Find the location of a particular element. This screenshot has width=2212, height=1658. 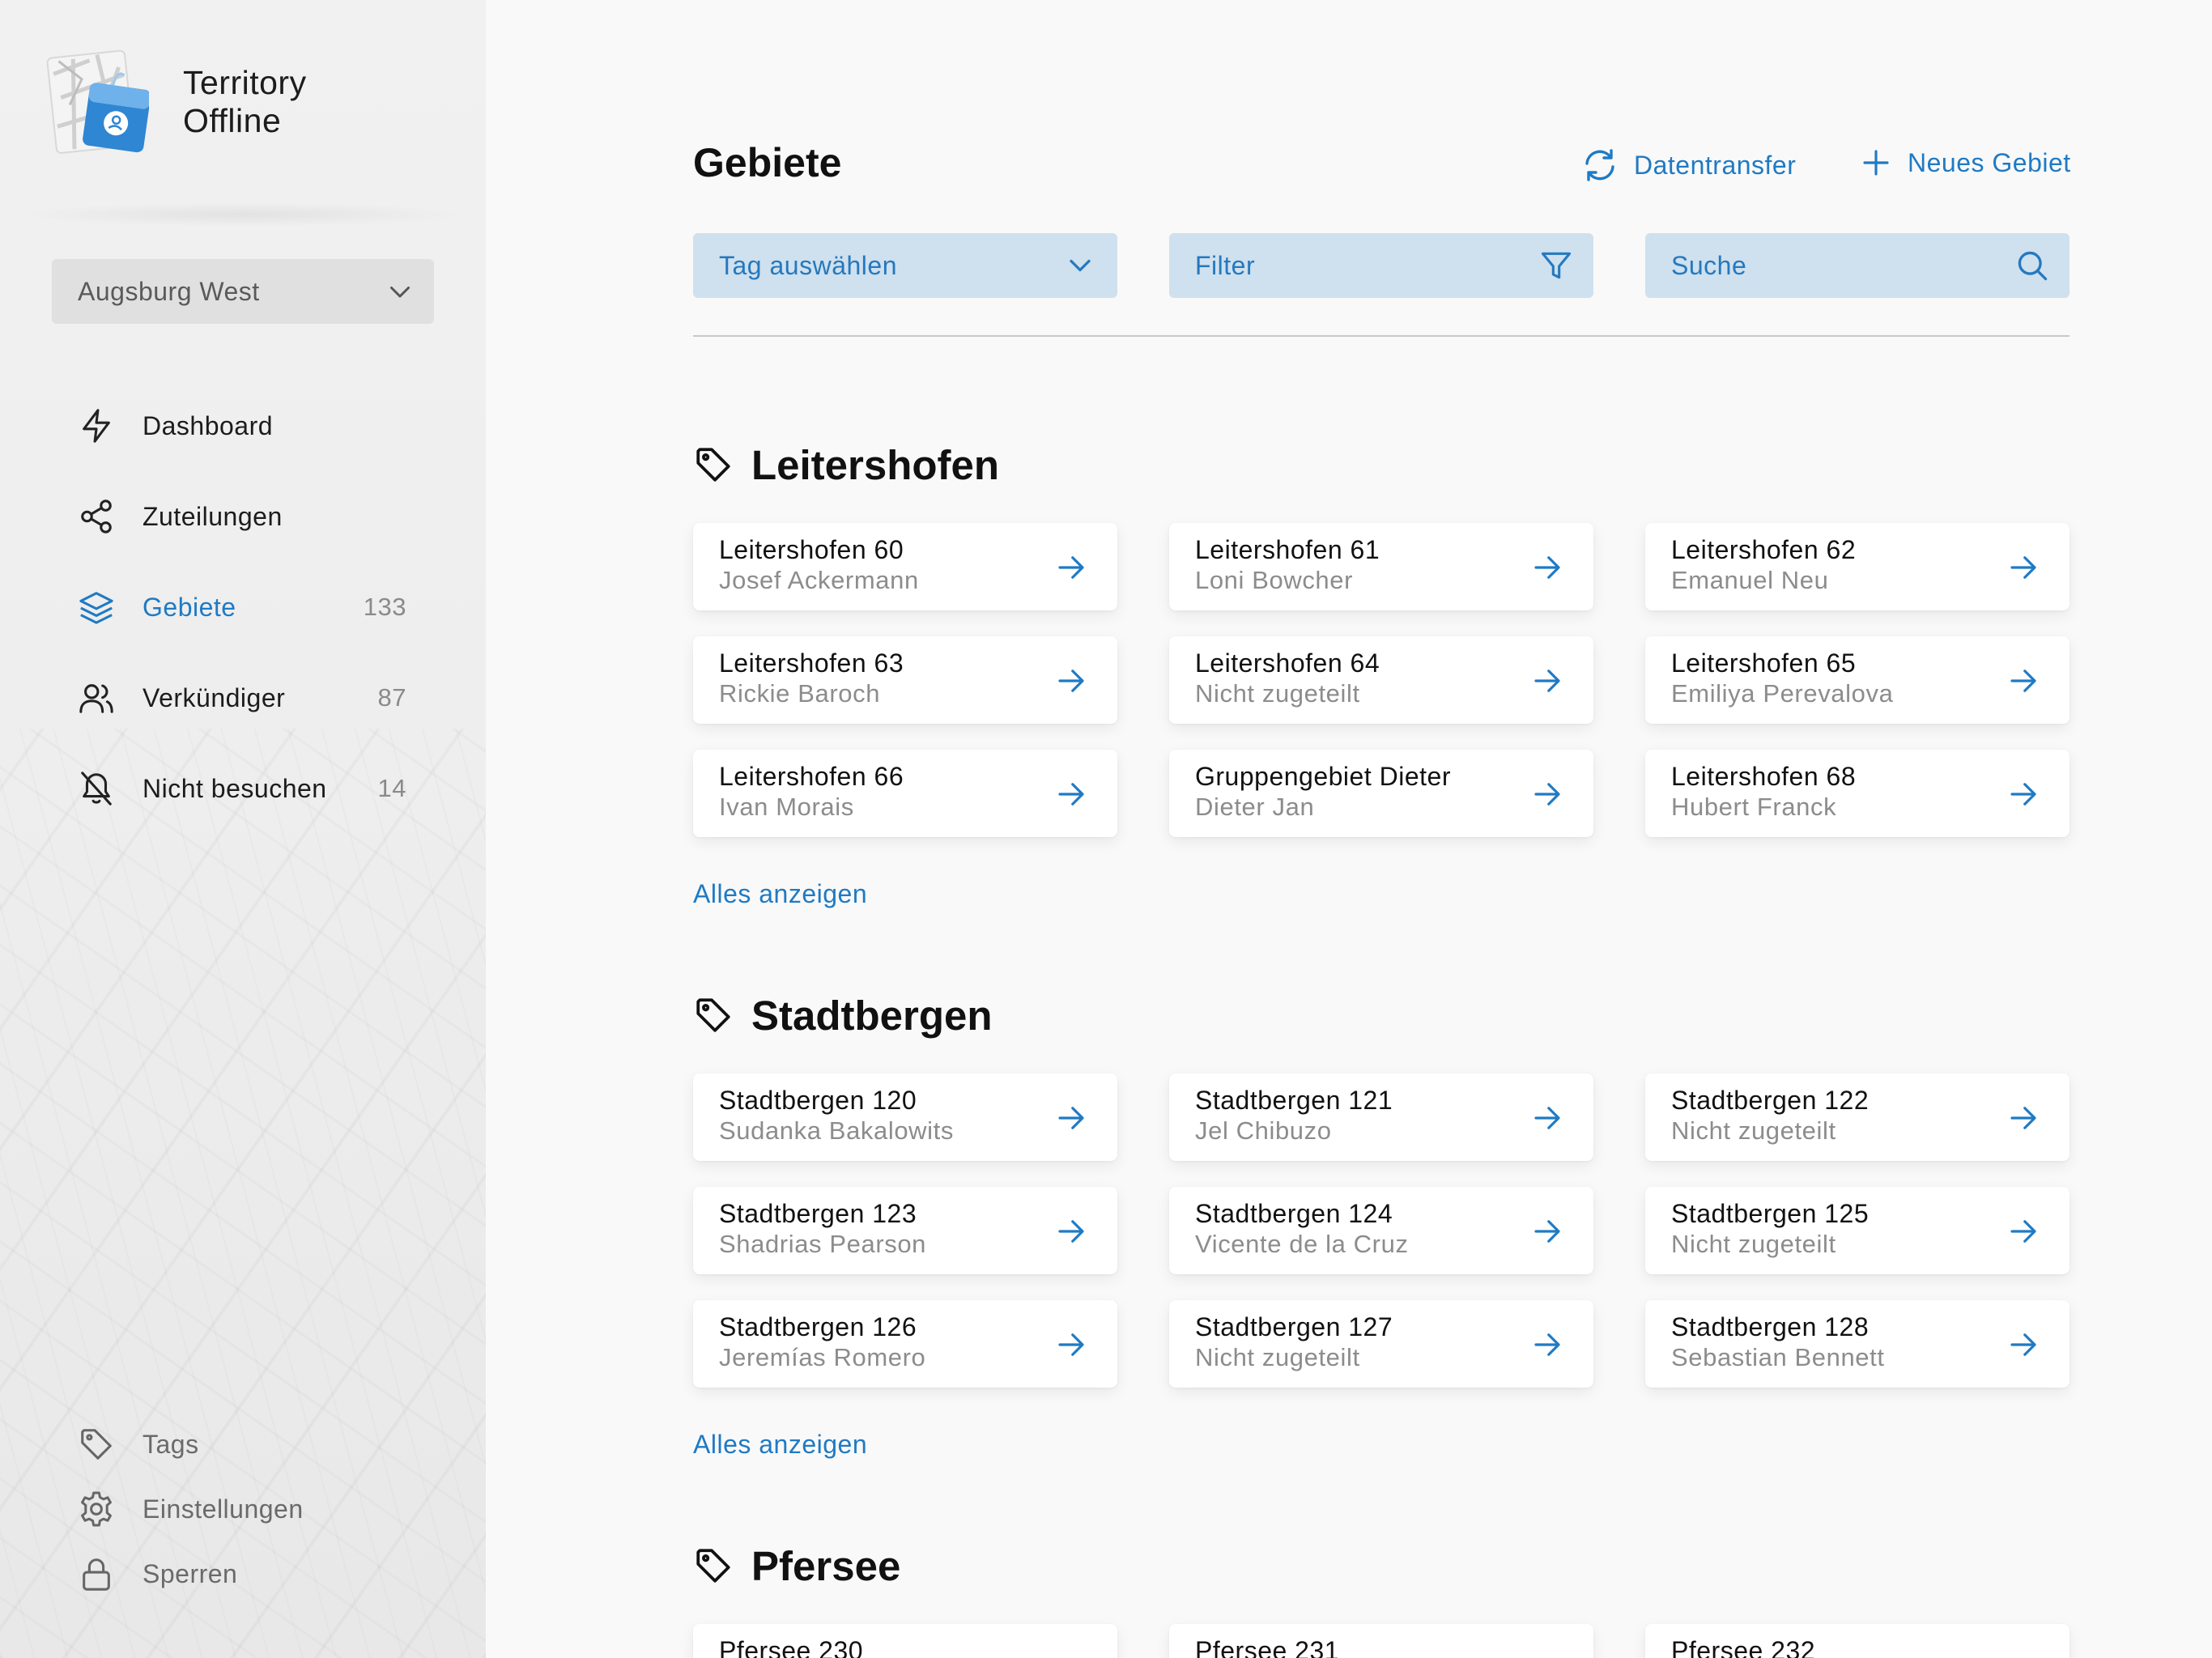

tag-select: Tag auswählen is located at coordinates (905, 265).